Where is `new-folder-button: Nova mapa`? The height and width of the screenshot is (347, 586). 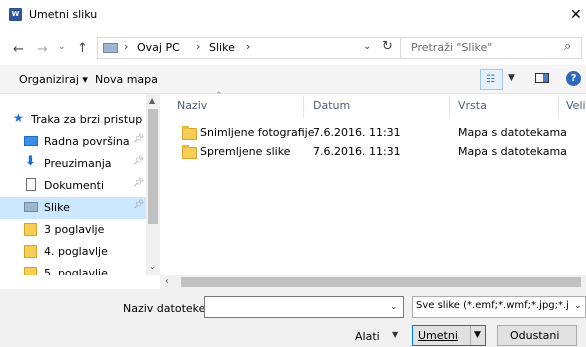 new-folder-button: Nova mapa is located at coordinates (126, 79).